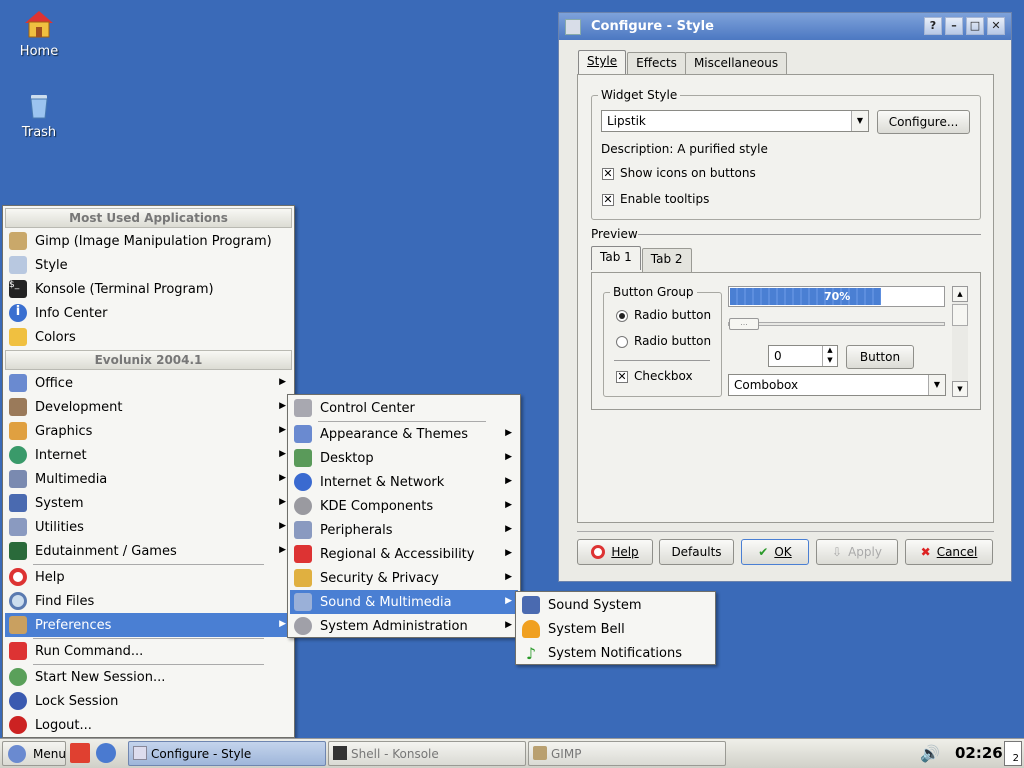 The width and height of the screenshot is (1024, 768). What do you see at coordinates (615, 605) in the screenshot?
I see `menu-item-sound-system: Sound System` at bounding box center [615, 605].